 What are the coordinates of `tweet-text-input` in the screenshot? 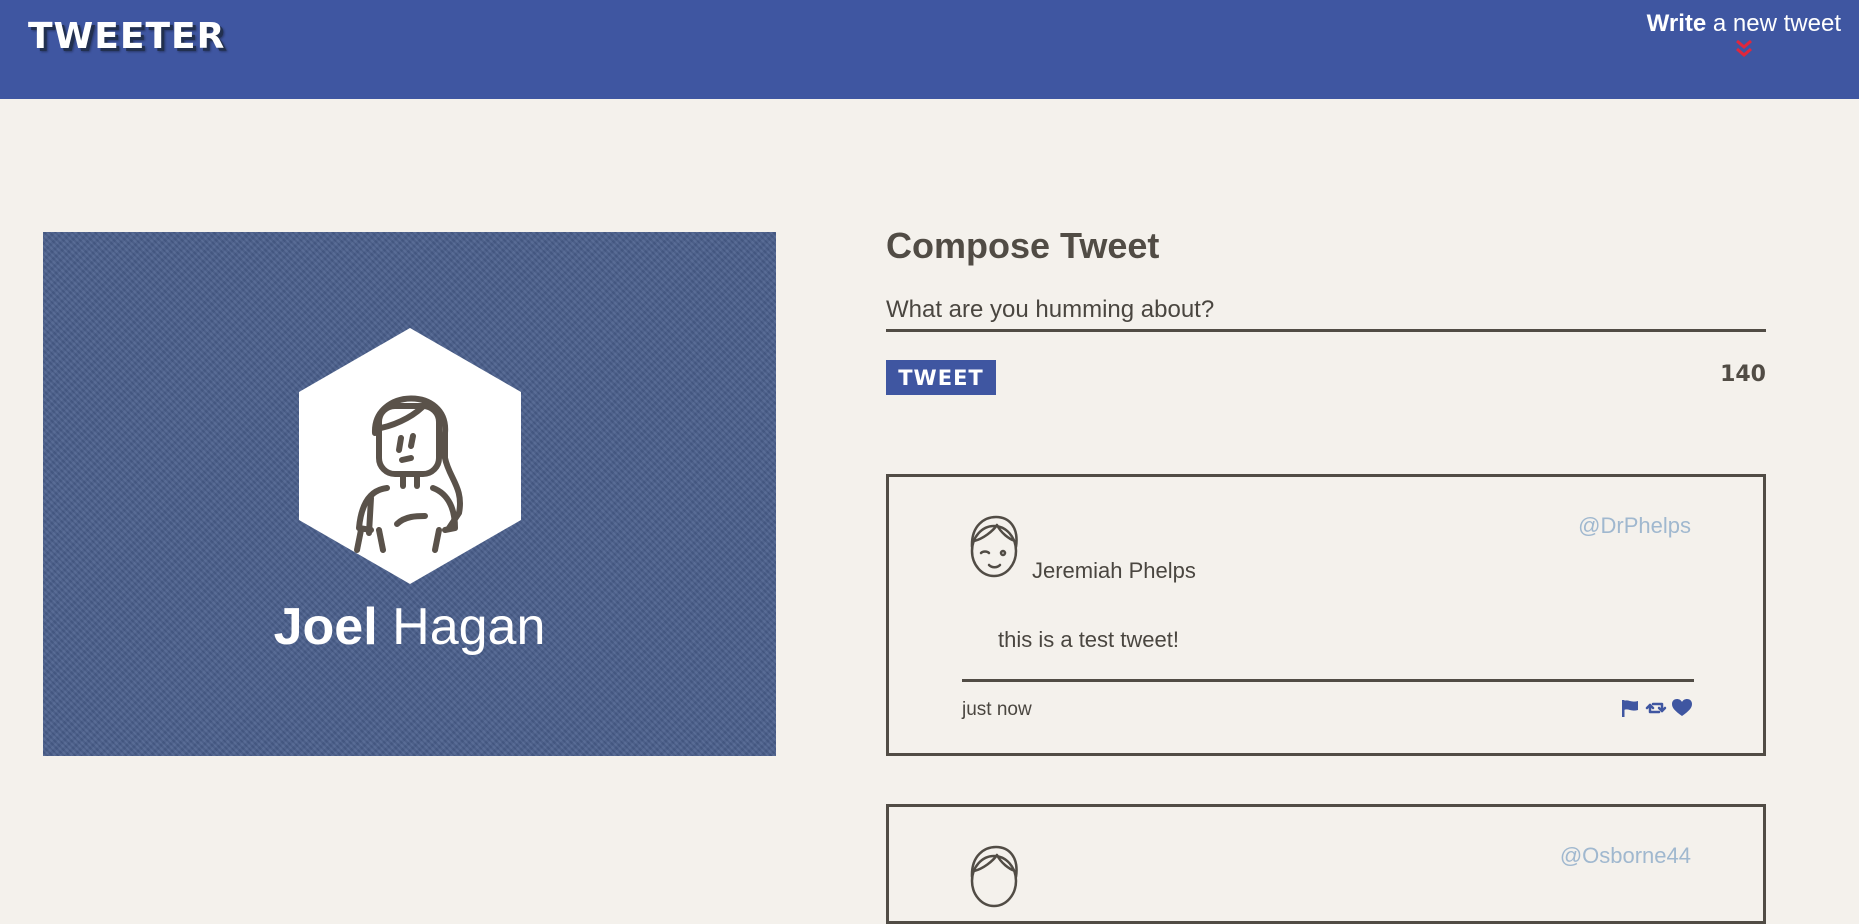 It's located at (1326, 311).